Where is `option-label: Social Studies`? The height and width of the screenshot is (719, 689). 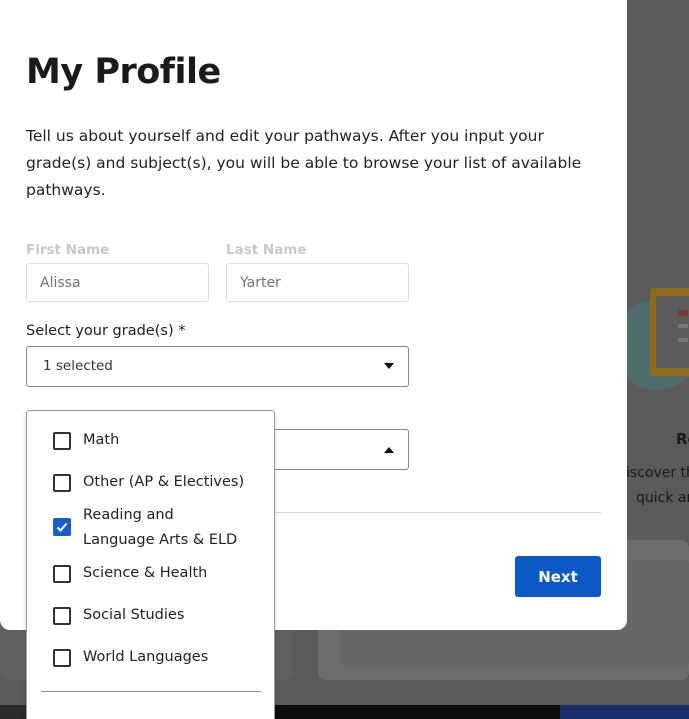 option-label: Social Studies is located at coordinates (134, 615).